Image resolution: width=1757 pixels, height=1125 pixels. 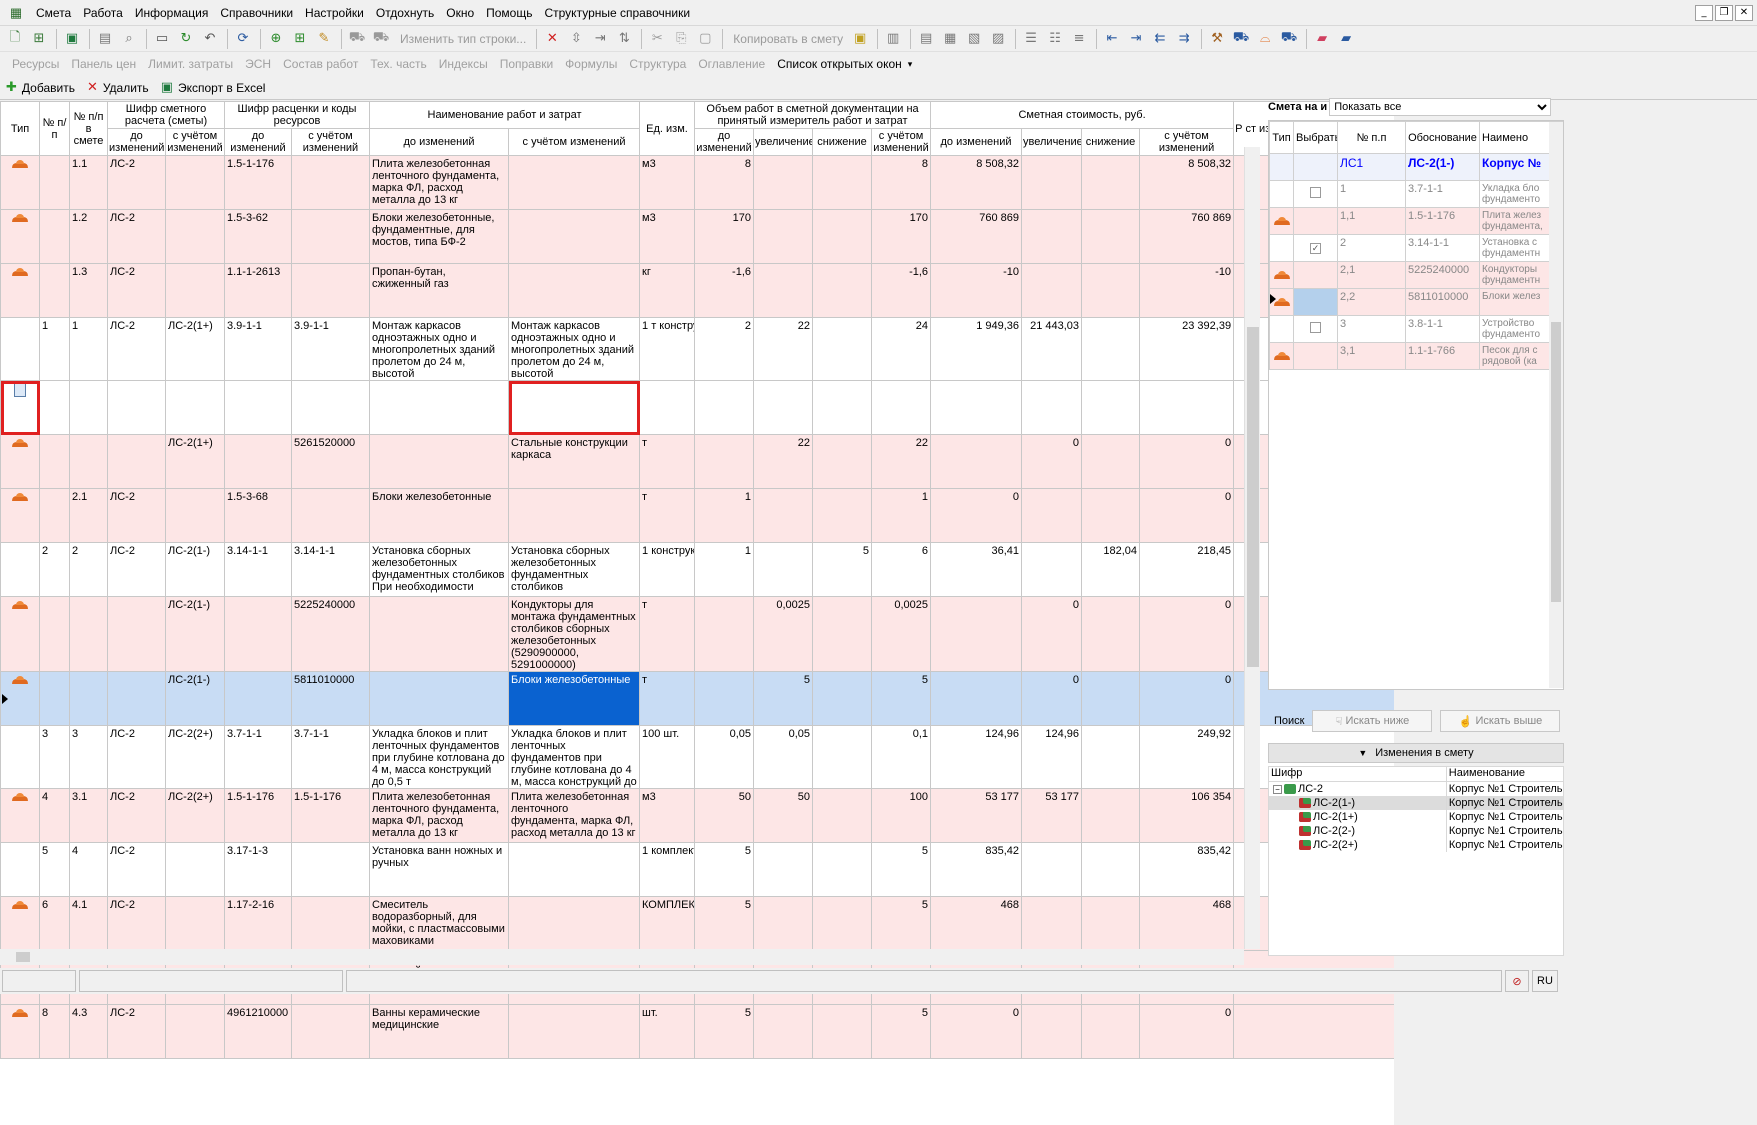 I want to click on cell-v2: 0,0025, so click(x=783, y=634).